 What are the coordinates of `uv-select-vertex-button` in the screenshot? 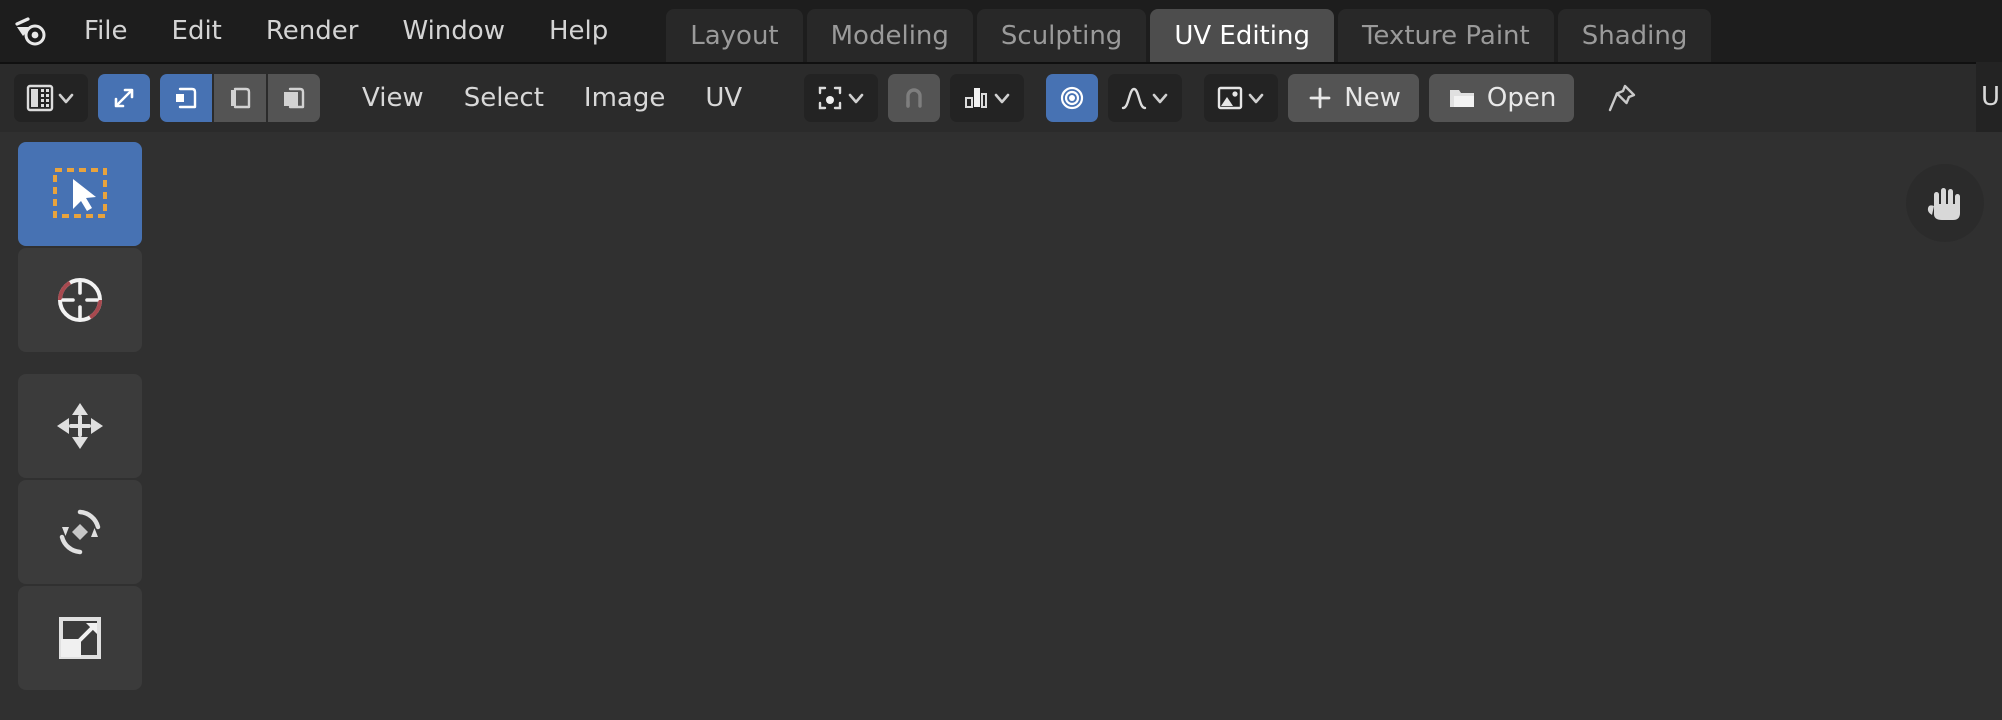 It's located at (186, 98).